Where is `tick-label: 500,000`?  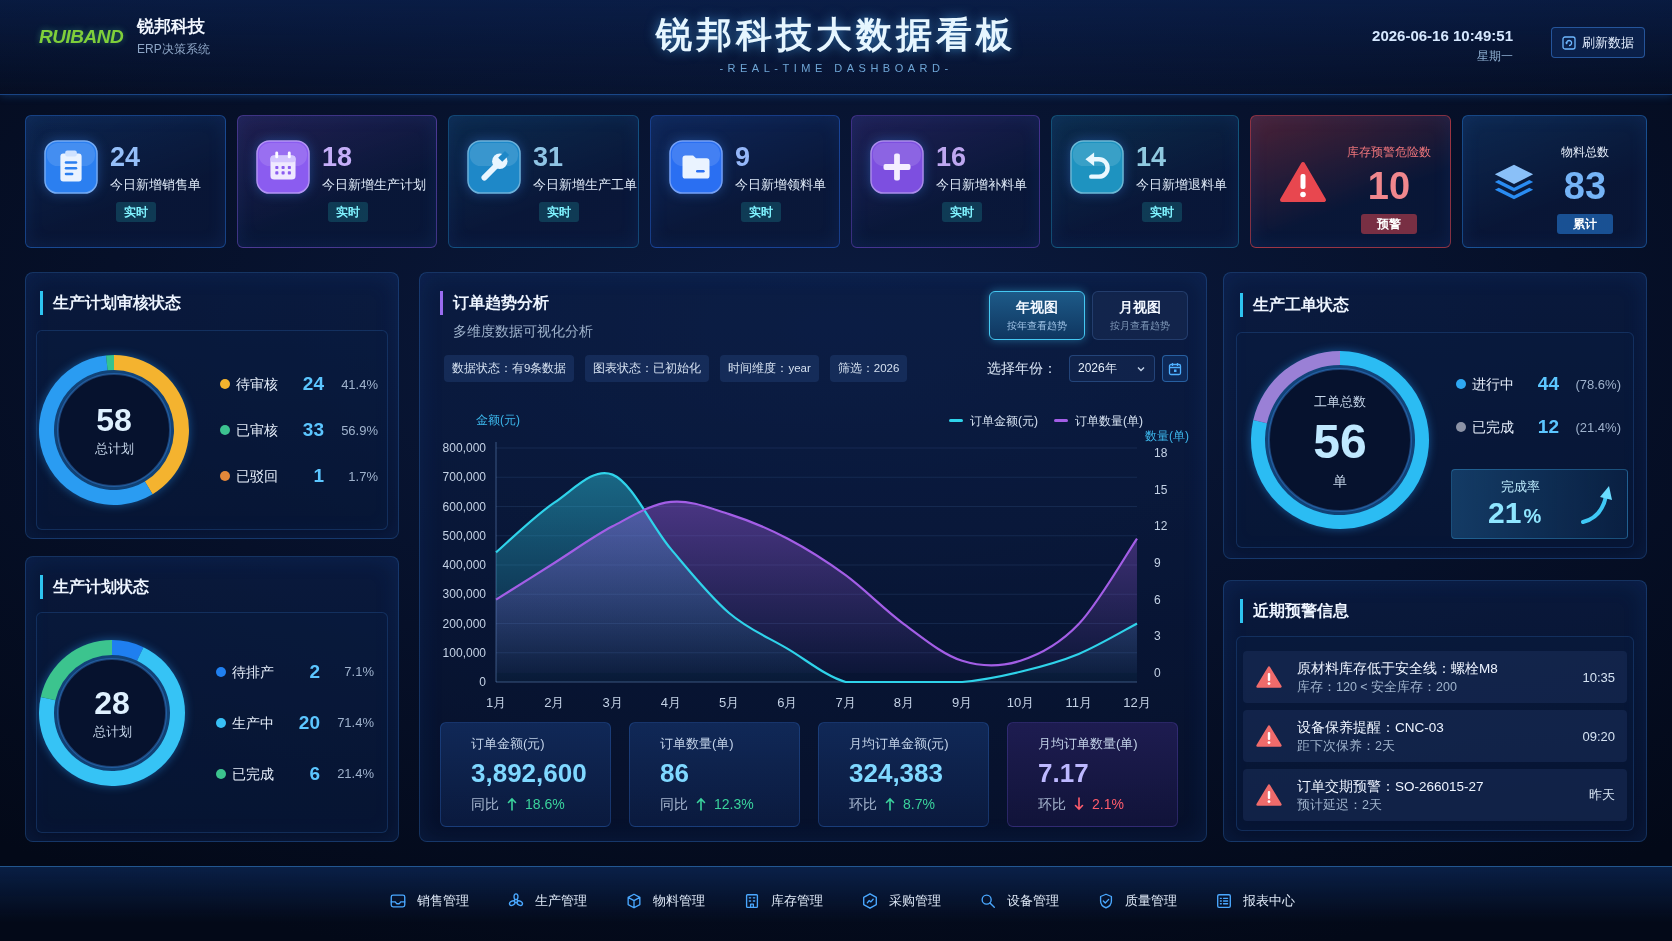
tick-label: 500,000 is located at coordinates (464, 535).